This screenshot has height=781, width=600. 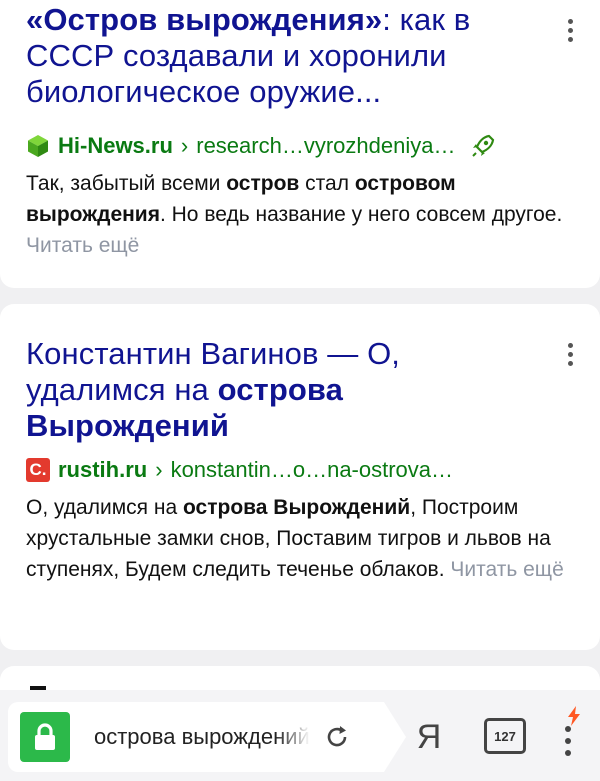 I want to click on hi-news-favicon-icon, so click(x=38, y=146).